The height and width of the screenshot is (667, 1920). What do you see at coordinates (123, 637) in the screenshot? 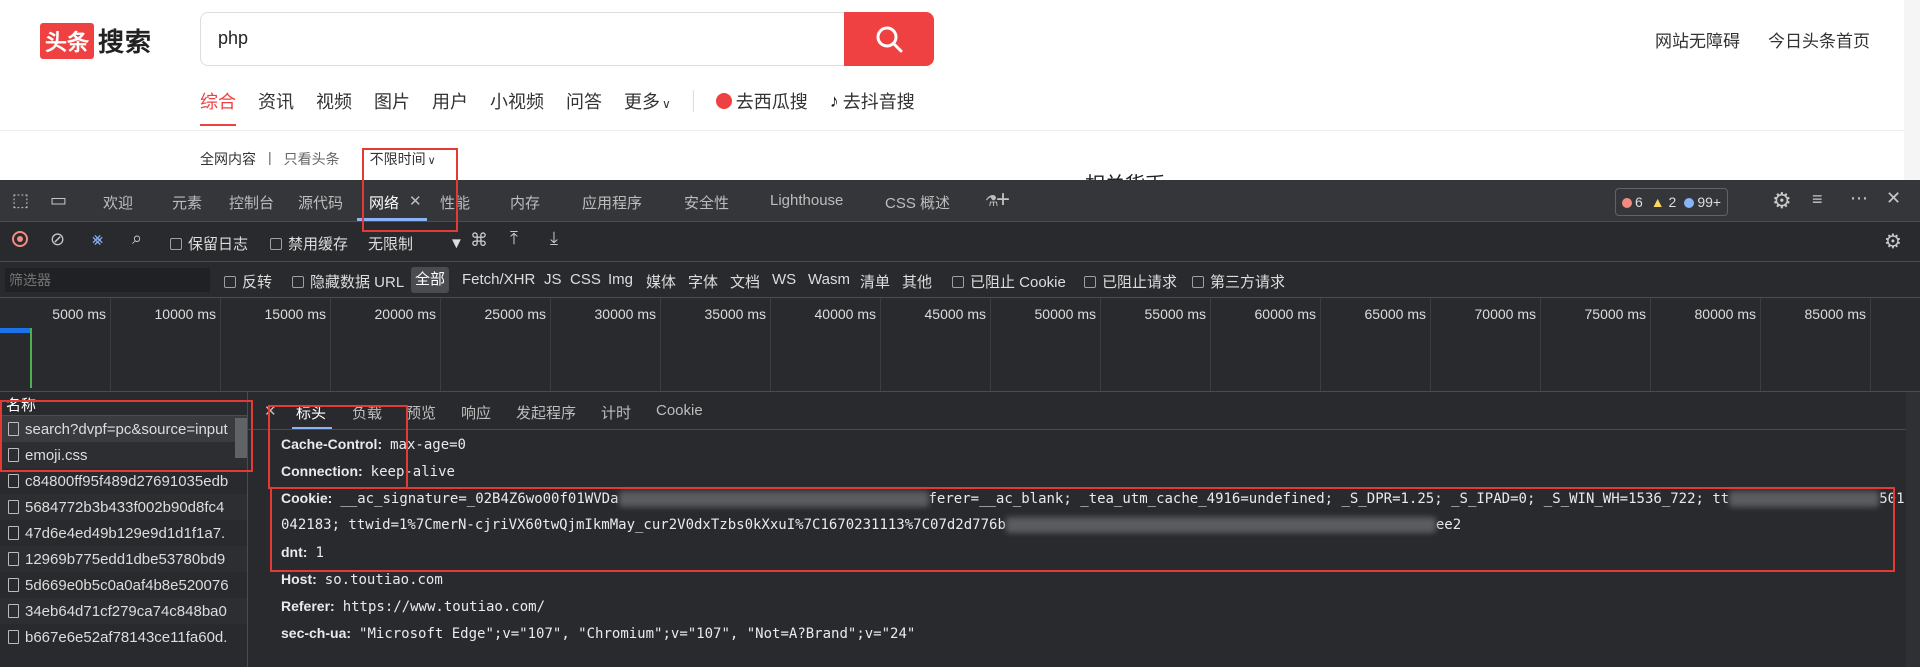
I see `request-row: b667e6e52af78143ce11fa60d.` at bounding box center [123, 637].